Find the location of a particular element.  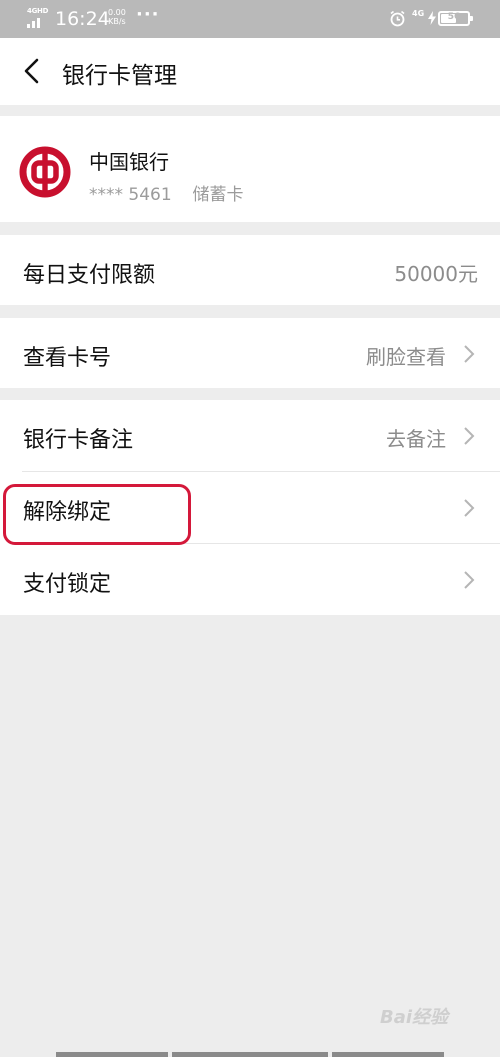

watermark: Bai经验 is located at coordinates (414, 1017).